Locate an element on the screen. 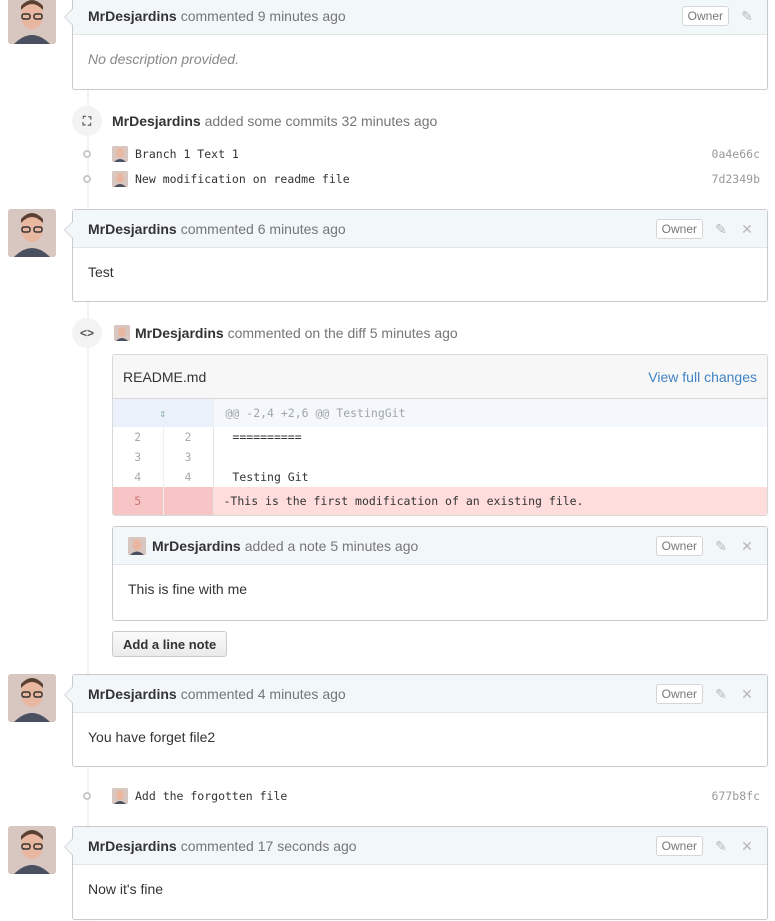 The image size is (775, 921). diff-code: Testing Git is located at coordinates (267, 477).